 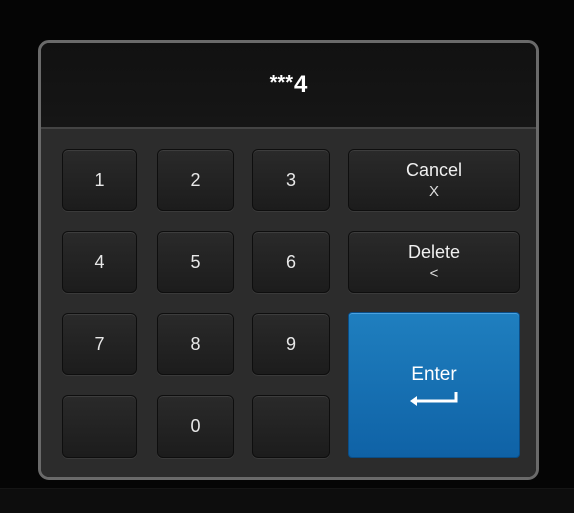 What do you see at coordinates (291, 426) in the screenshot?
I see `blank-key-right` at bounding box center [291, 426].